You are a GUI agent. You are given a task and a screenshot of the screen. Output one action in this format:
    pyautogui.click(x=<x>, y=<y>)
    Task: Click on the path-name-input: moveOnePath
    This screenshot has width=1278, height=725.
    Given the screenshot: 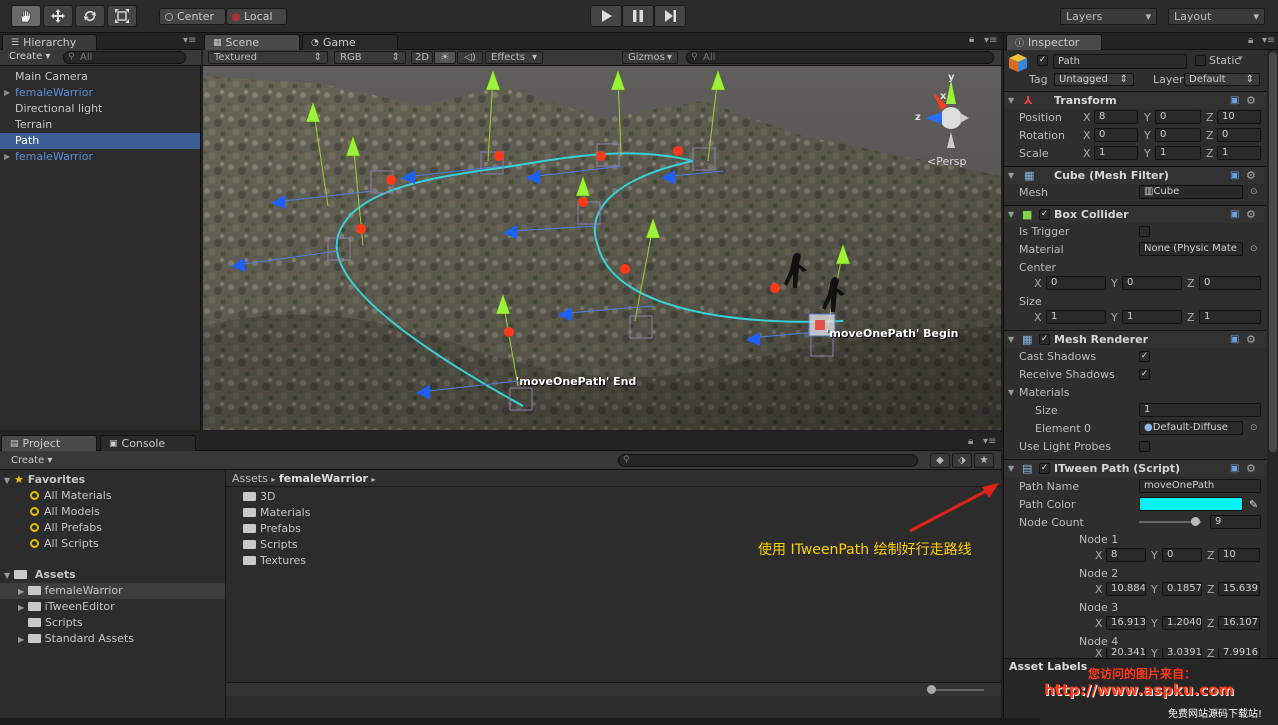 What is the action you would take?
    pyautogui.click(x=1200, y=486)
    